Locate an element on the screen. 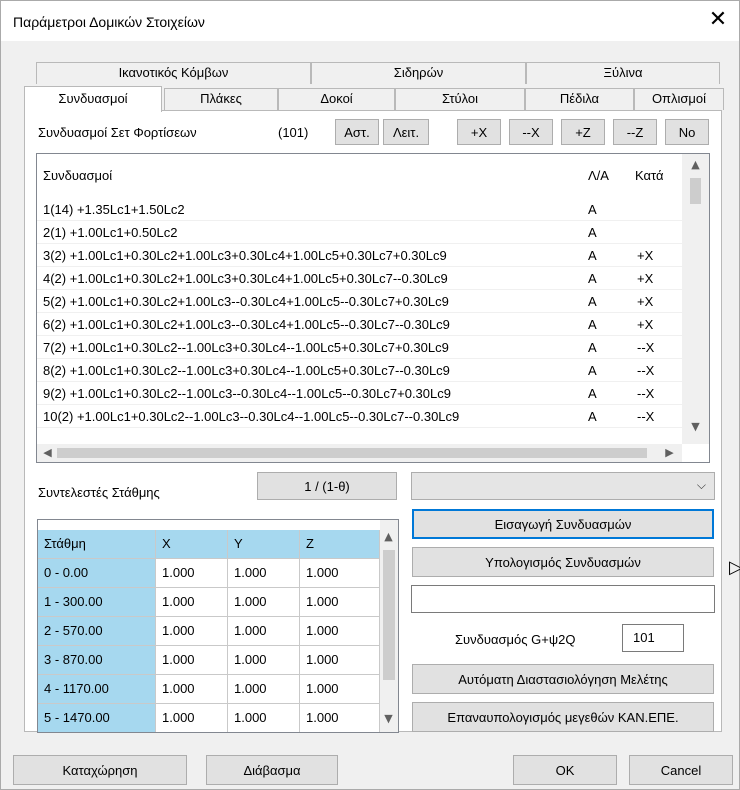 This screenshot has height=790, width=740. grid-vertical-scrollbar: ▲ ▼ is located at coordinates (389, 626).